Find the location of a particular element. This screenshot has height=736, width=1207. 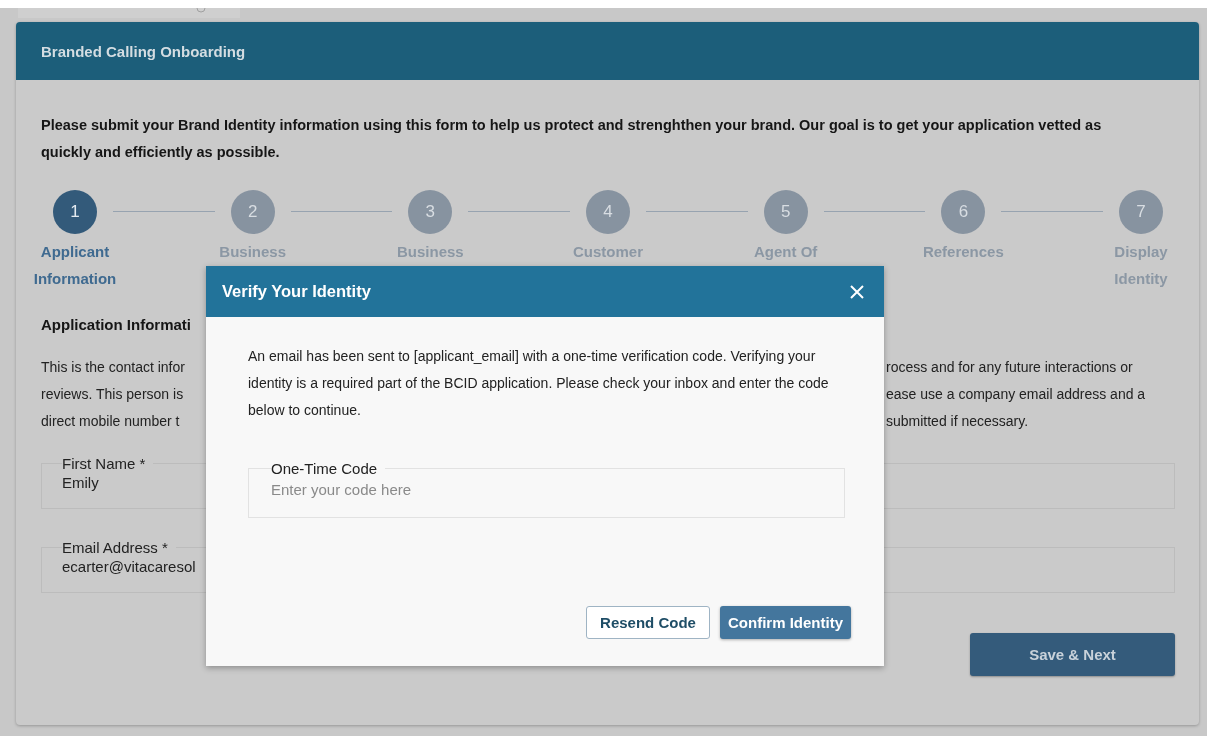

step-label: Applicant Information is located at coordinates (75, 265).